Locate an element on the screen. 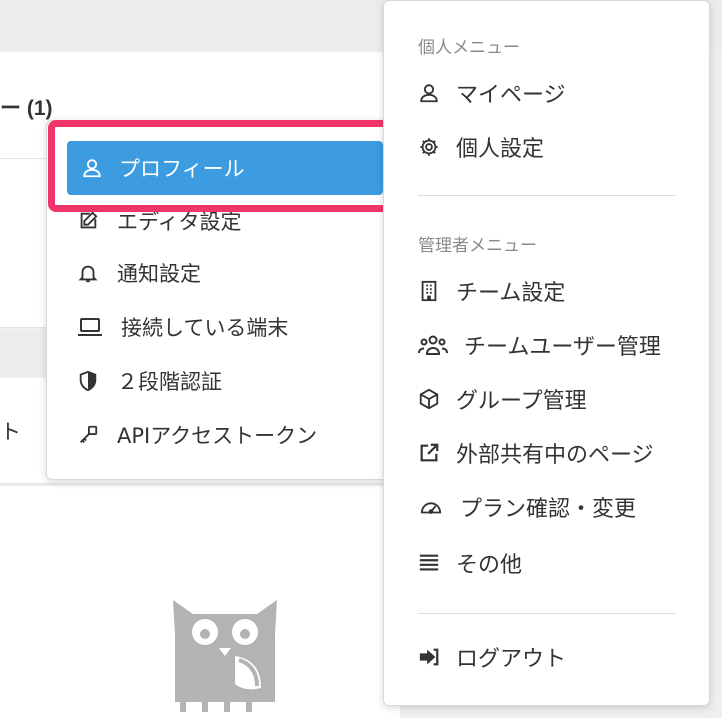 The image size is (722, 718). menu-item-personal-settings: 個人設定 is located at coordinates (481, 147).